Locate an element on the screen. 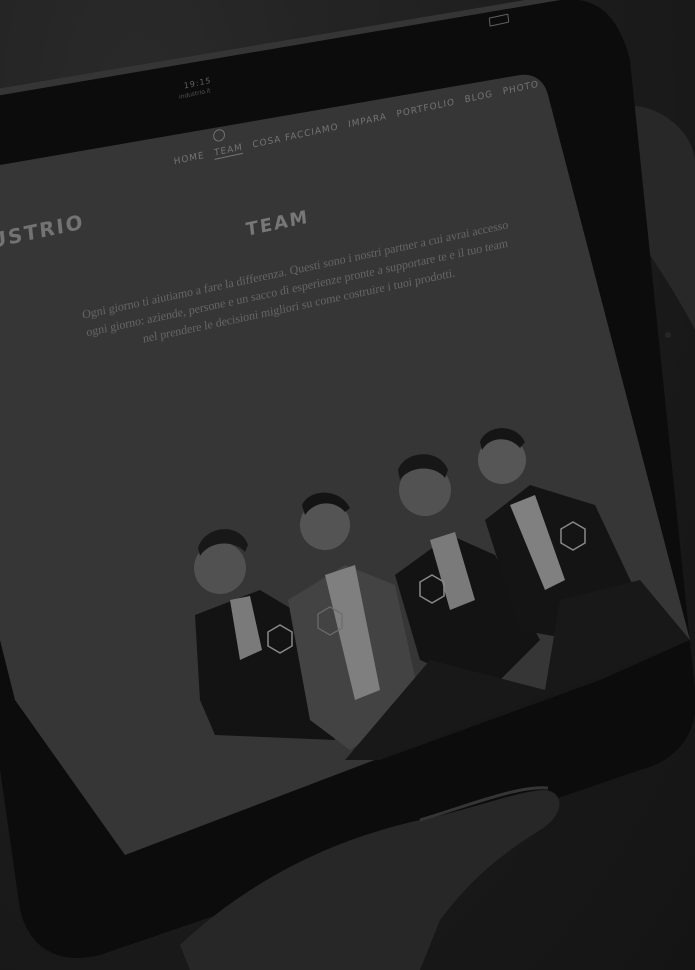 This screenshot has width=695, height=970. nav-item-home: HOME is located at coordinates (189, 160).